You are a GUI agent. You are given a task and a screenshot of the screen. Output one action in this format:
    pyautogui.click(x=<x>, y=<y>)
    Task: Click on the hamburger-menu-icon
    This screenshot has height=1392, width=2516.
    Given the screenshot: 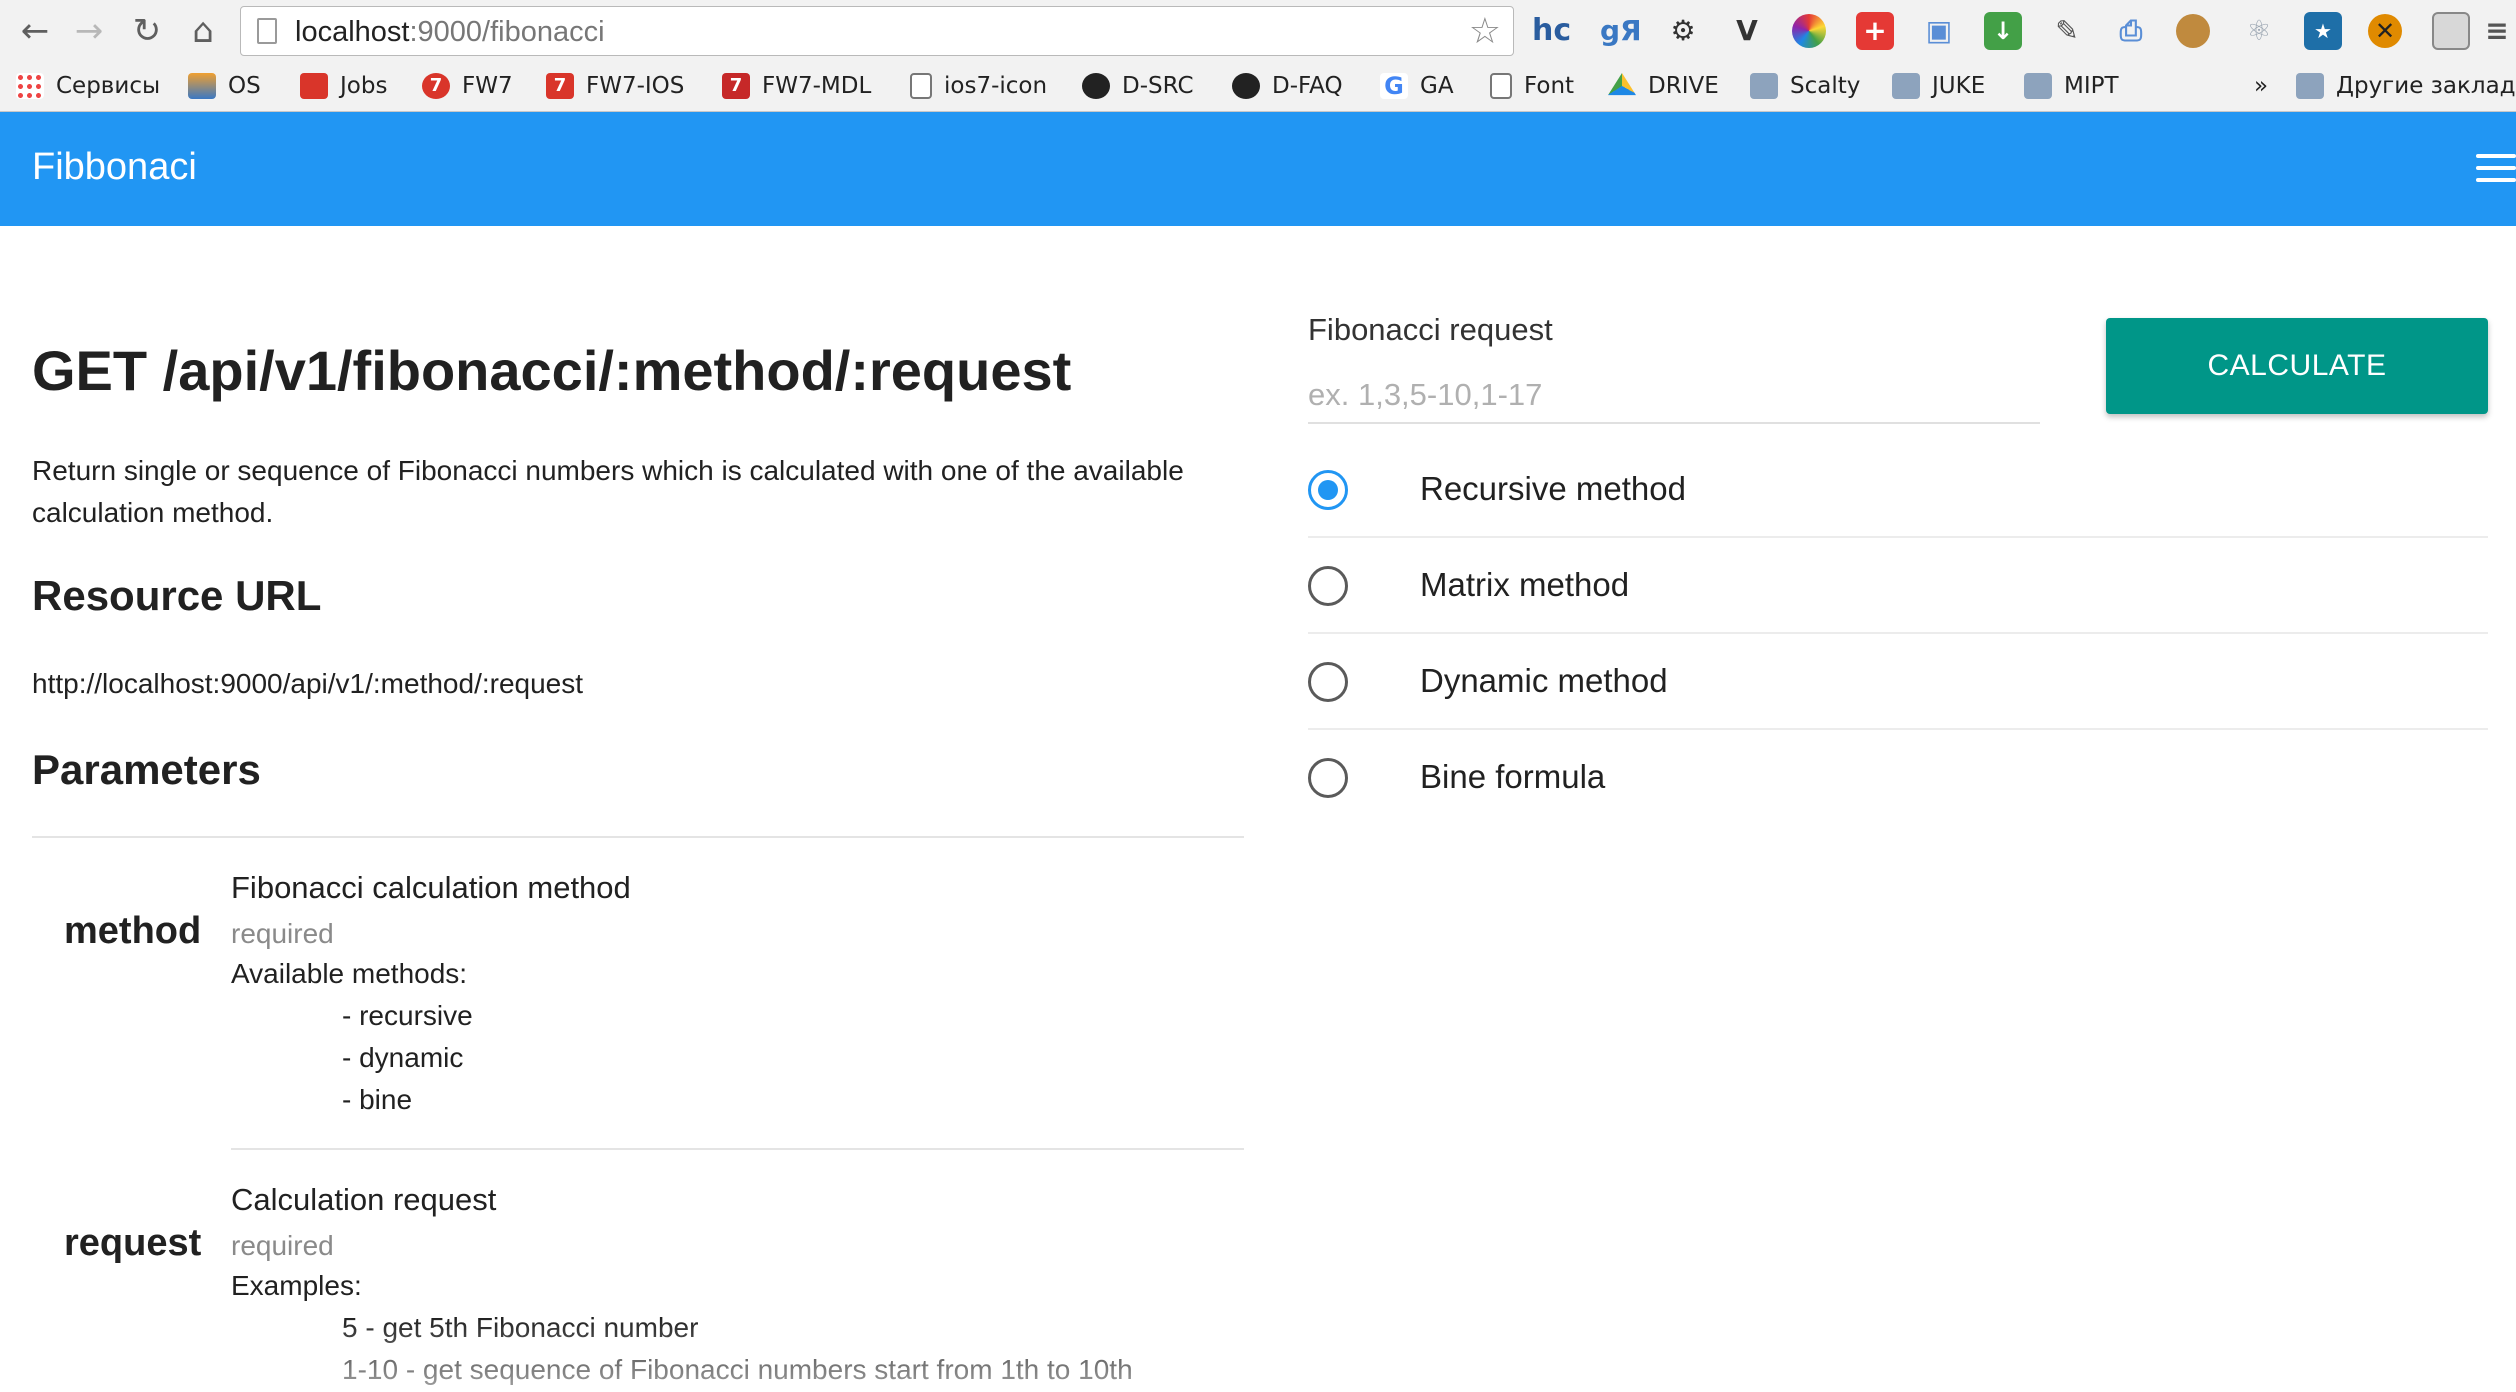 What is the action you would take?
    pyautogui.click(x=2496, y=169)
    